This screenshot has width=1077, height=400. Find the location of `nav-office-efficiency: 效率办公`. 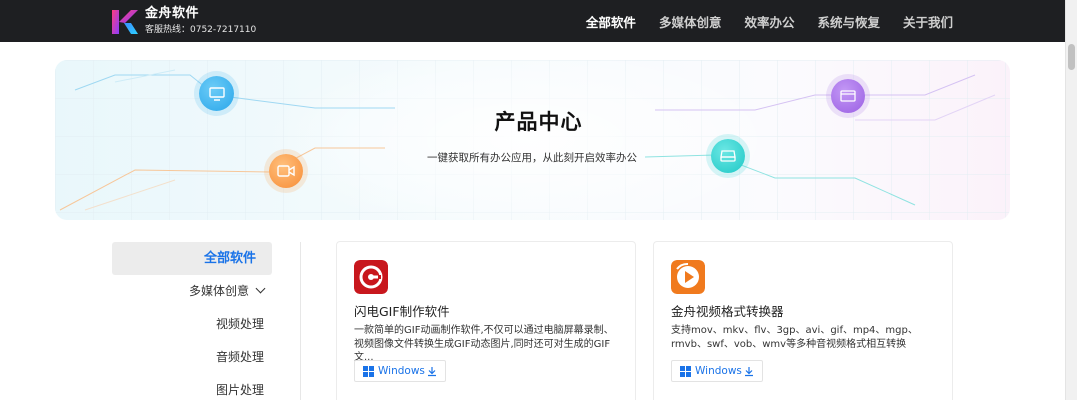

nav-office-efficiency: 效率办公 is located at coordinates (769, 21).